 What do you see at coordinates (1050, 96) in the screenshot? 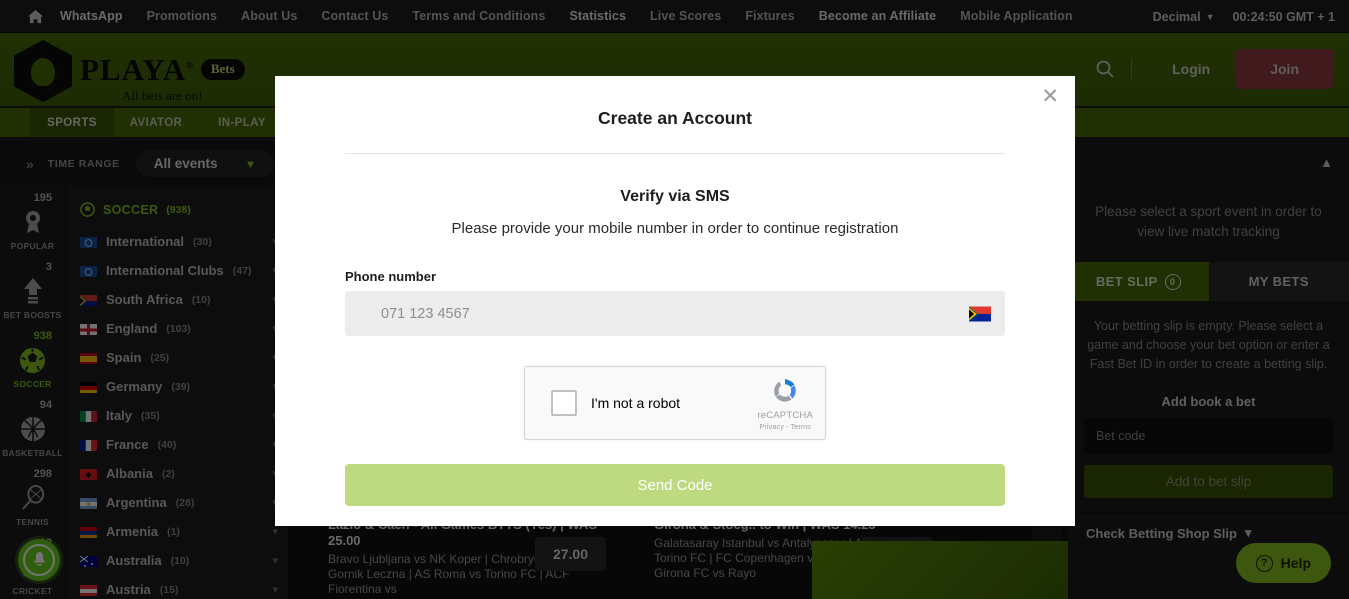
I see `close-icon: ✕` at bounding box center [1050, 96].